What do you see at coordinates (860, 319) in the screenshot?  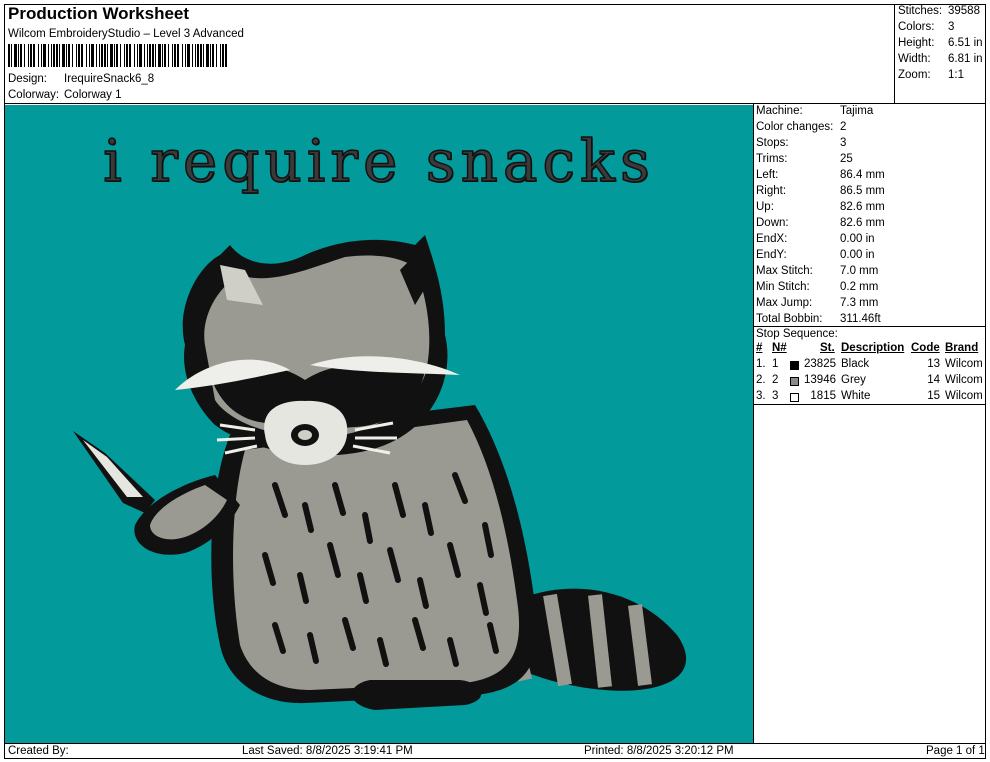 I see `info-value: 311.46ft` at bounding box center [860, 319].